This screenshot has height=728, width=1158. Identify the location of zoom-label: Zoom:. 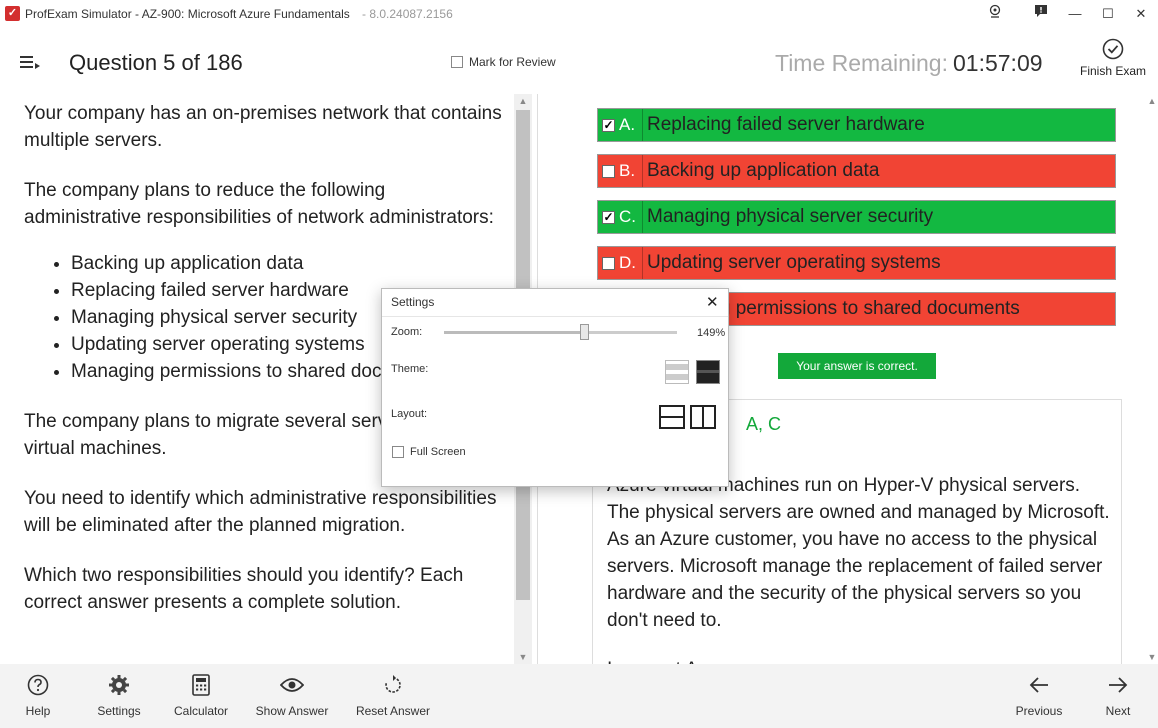
(407, 332).